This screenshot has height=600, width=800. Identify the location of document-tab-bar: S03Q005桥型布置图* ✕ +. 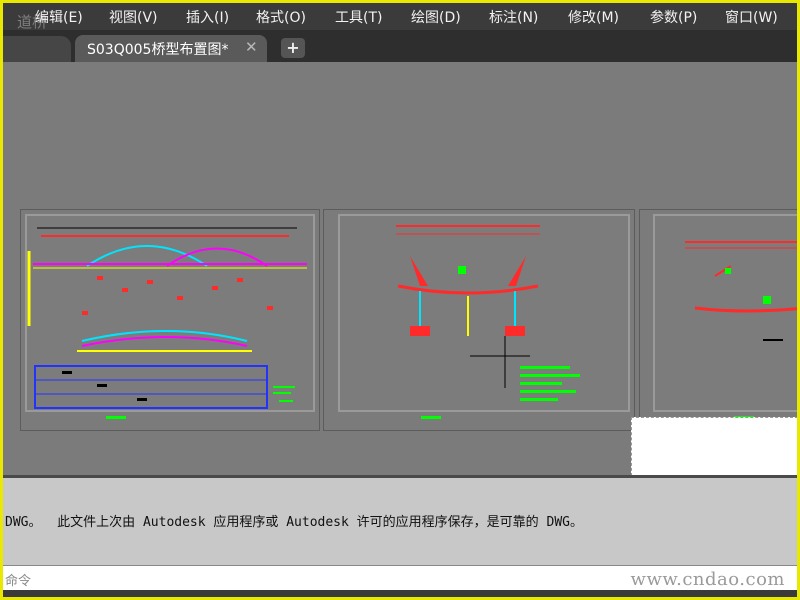
(400, 46).